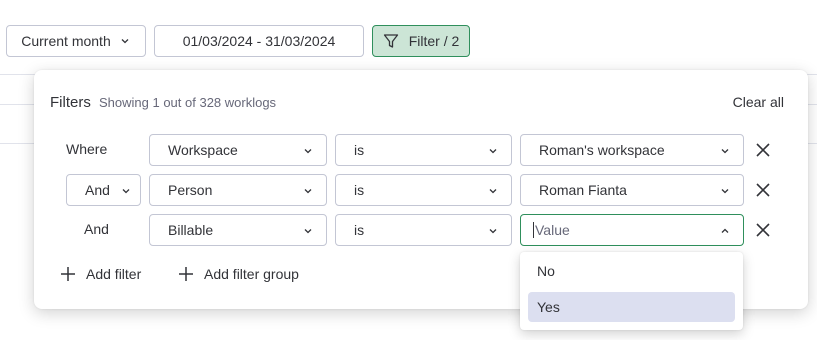 This screenshot has width=817, height=340. I want to click on field-select-value: Person, so click(190, 190).